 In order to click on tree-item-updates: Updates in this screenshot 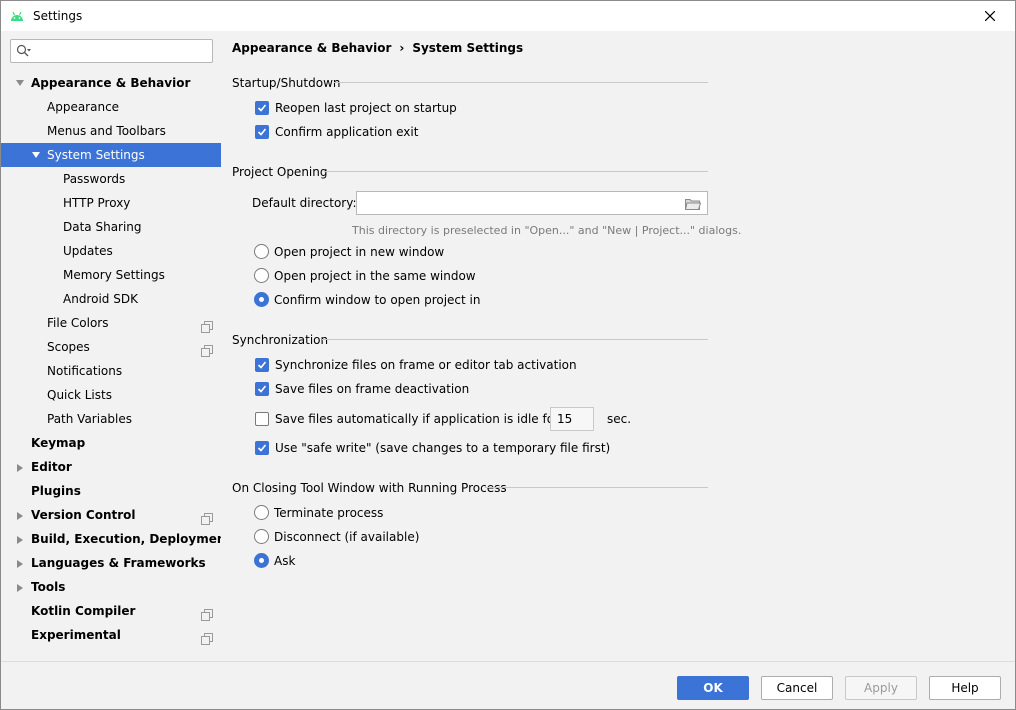, I will do `click(111, 251)`.